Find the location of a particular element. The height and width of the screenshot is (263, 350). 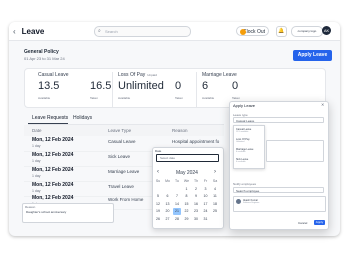

weekday-label: Tu is located at coordinates (177, 181).